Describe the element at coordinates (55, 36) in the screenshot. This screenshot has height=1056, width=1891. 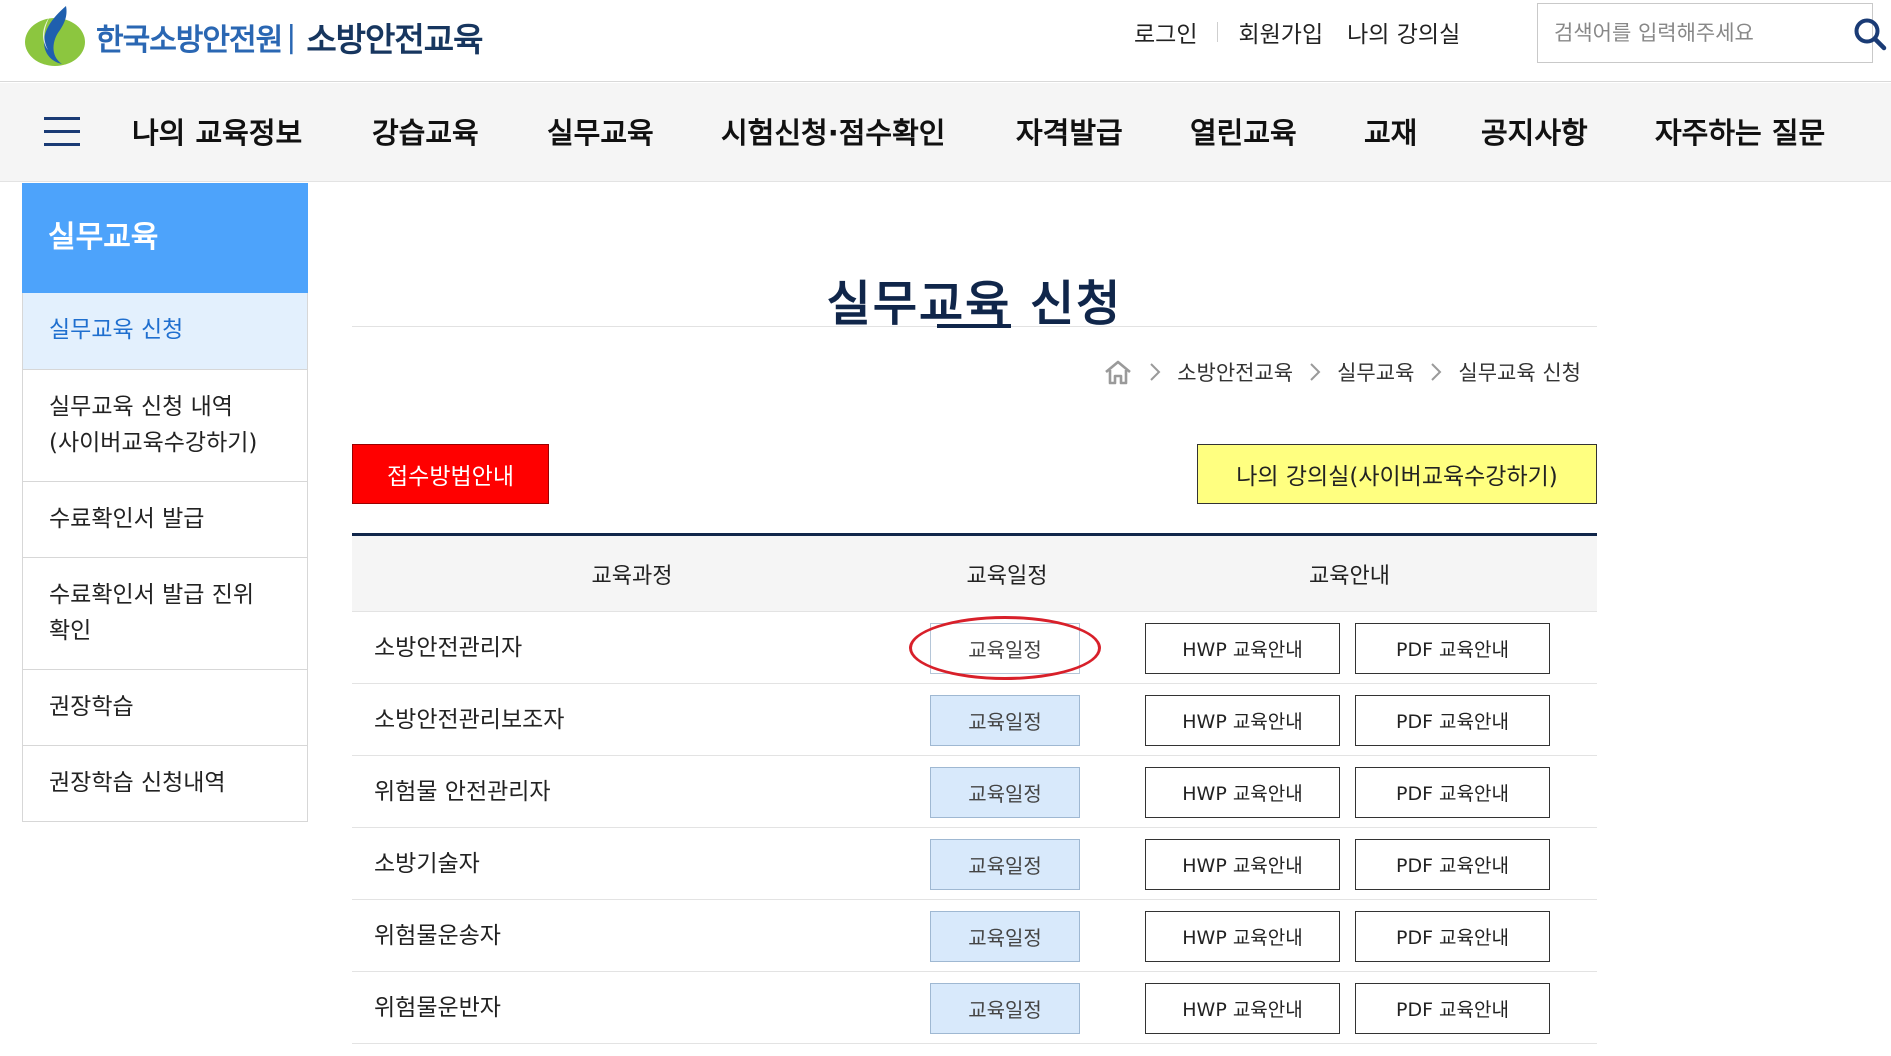
I see `logo-mark-icon` at that location.